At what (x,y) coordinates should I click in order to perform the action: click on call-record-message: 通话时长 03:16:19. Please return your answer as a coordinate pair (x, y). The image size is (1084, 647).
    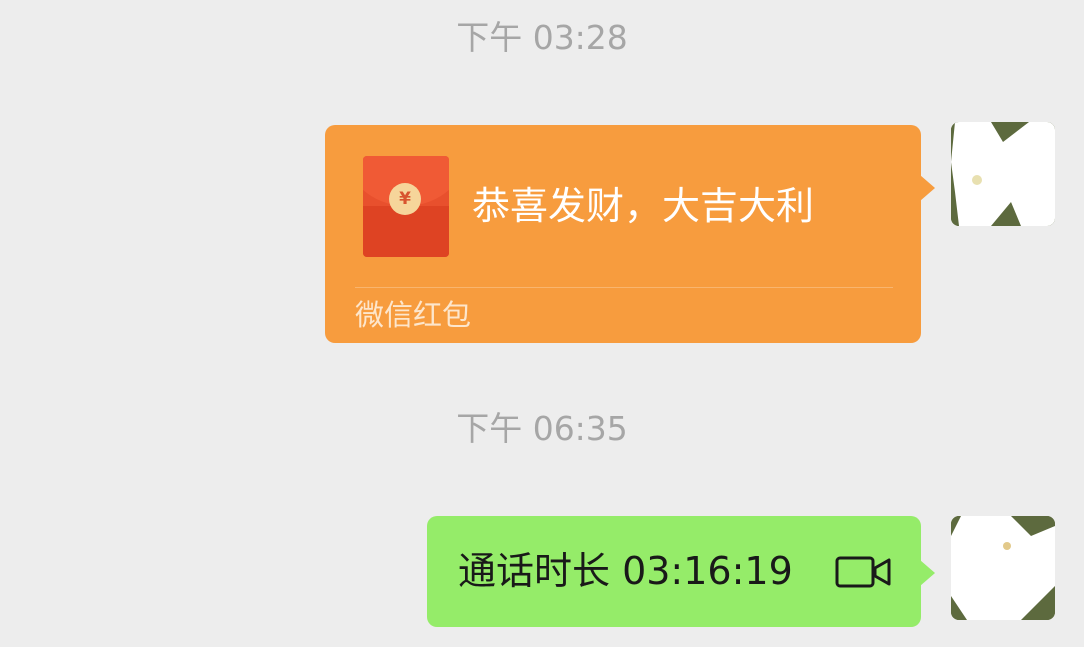
    Looking at the image, I should click on (681, 571).